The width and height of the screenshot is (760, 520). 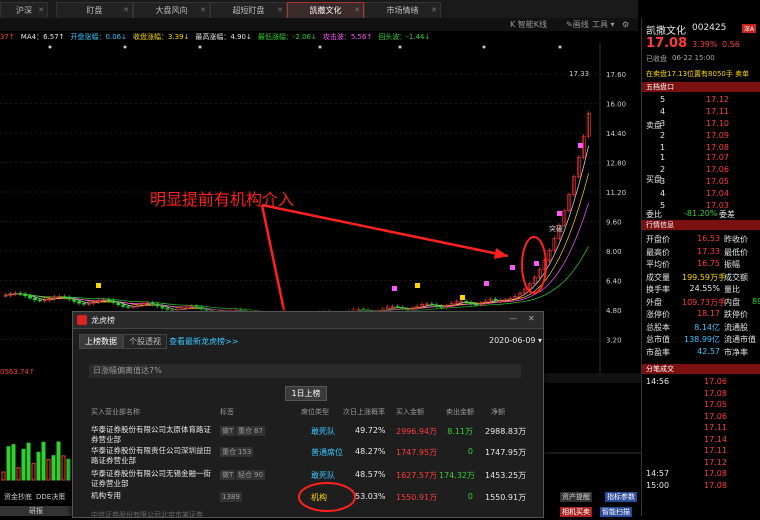 I want to click on quote-label: 内盘, so click(x=732, y=302).